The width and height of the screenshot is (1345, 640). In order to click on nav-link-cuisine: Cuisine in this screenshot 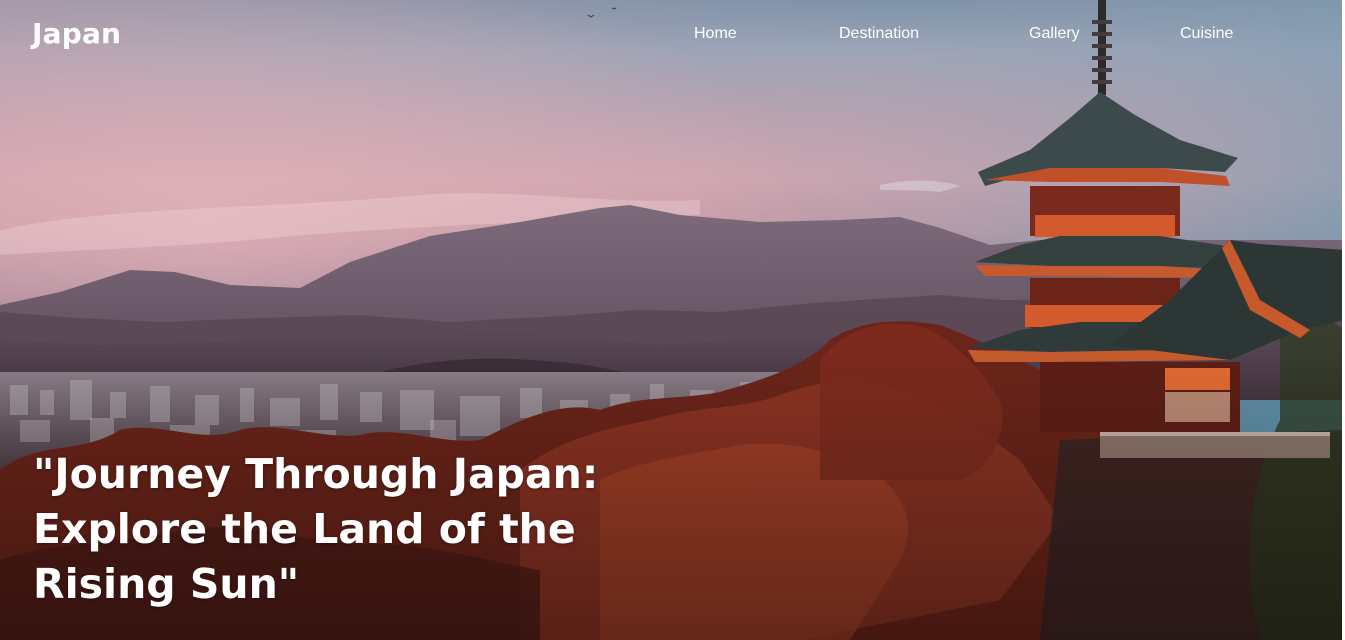, I will do `click(1206, 34)`.